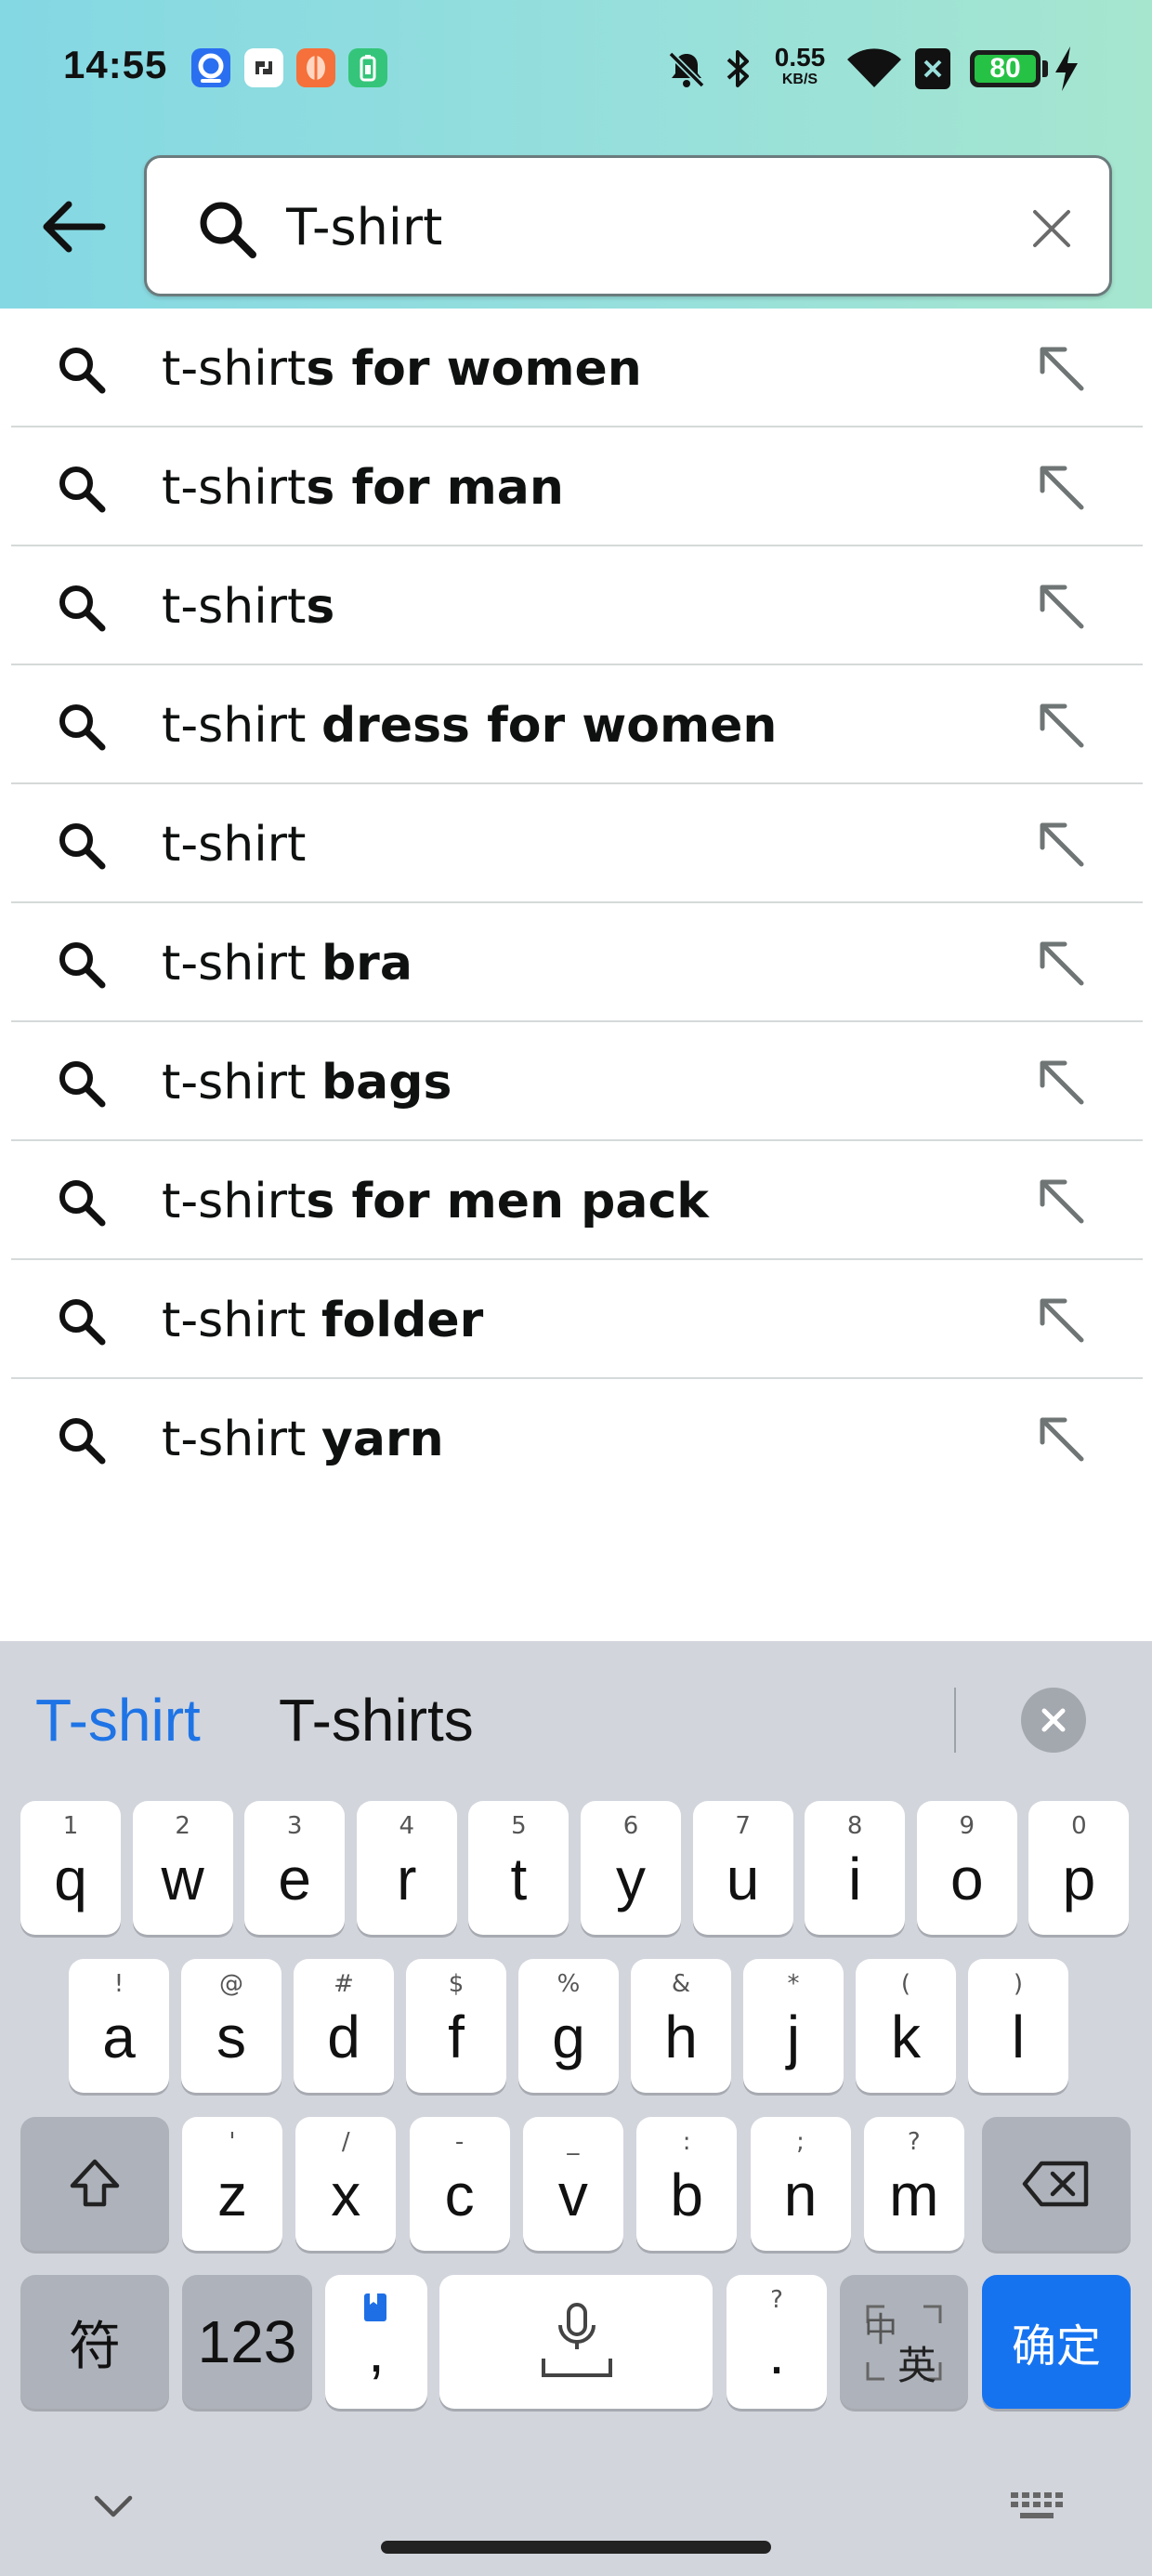 The image size is (1152, 2576). What do you see at coordinates (435, 1201) in the screenshot?
I see `suggestion-text: t-shirts for men pack` at bounding box center [435, 1201].